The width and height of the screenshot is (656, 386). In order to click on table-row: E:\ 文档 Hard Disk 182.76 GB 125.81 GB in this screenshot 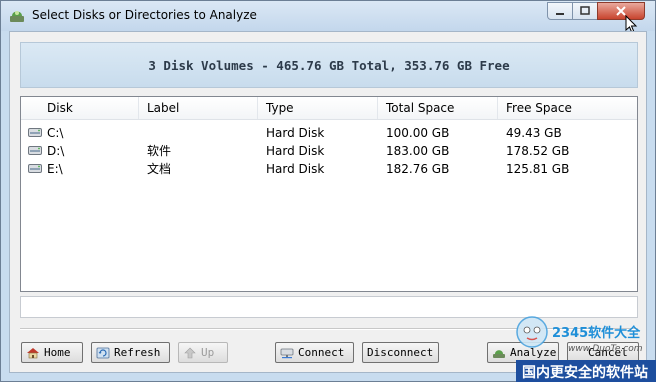, I will do `click(329, 169)`.